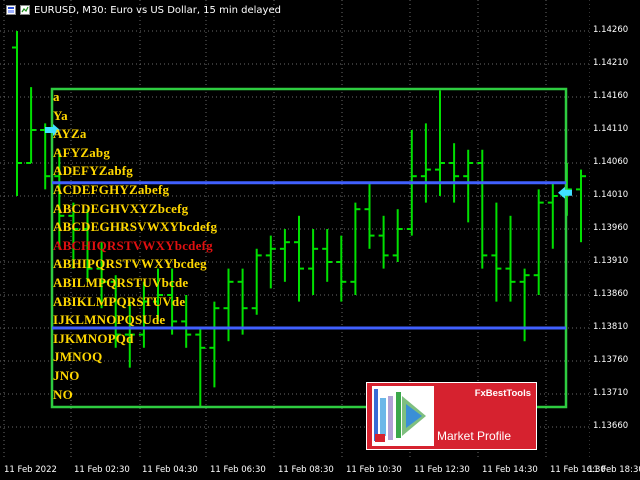 The image size is (640, 480). Describe the element at coordinates (611, 294) in the screenshot. I see `price-label: 1.13860` at that location.